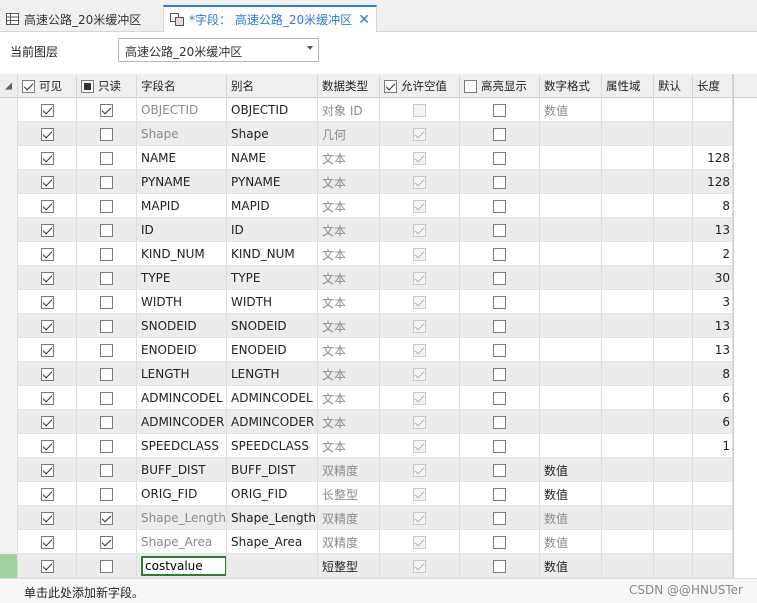 This screenshot has width=757, height=603. I want to click on field-name-cell: TYPE, so click(182, 278).